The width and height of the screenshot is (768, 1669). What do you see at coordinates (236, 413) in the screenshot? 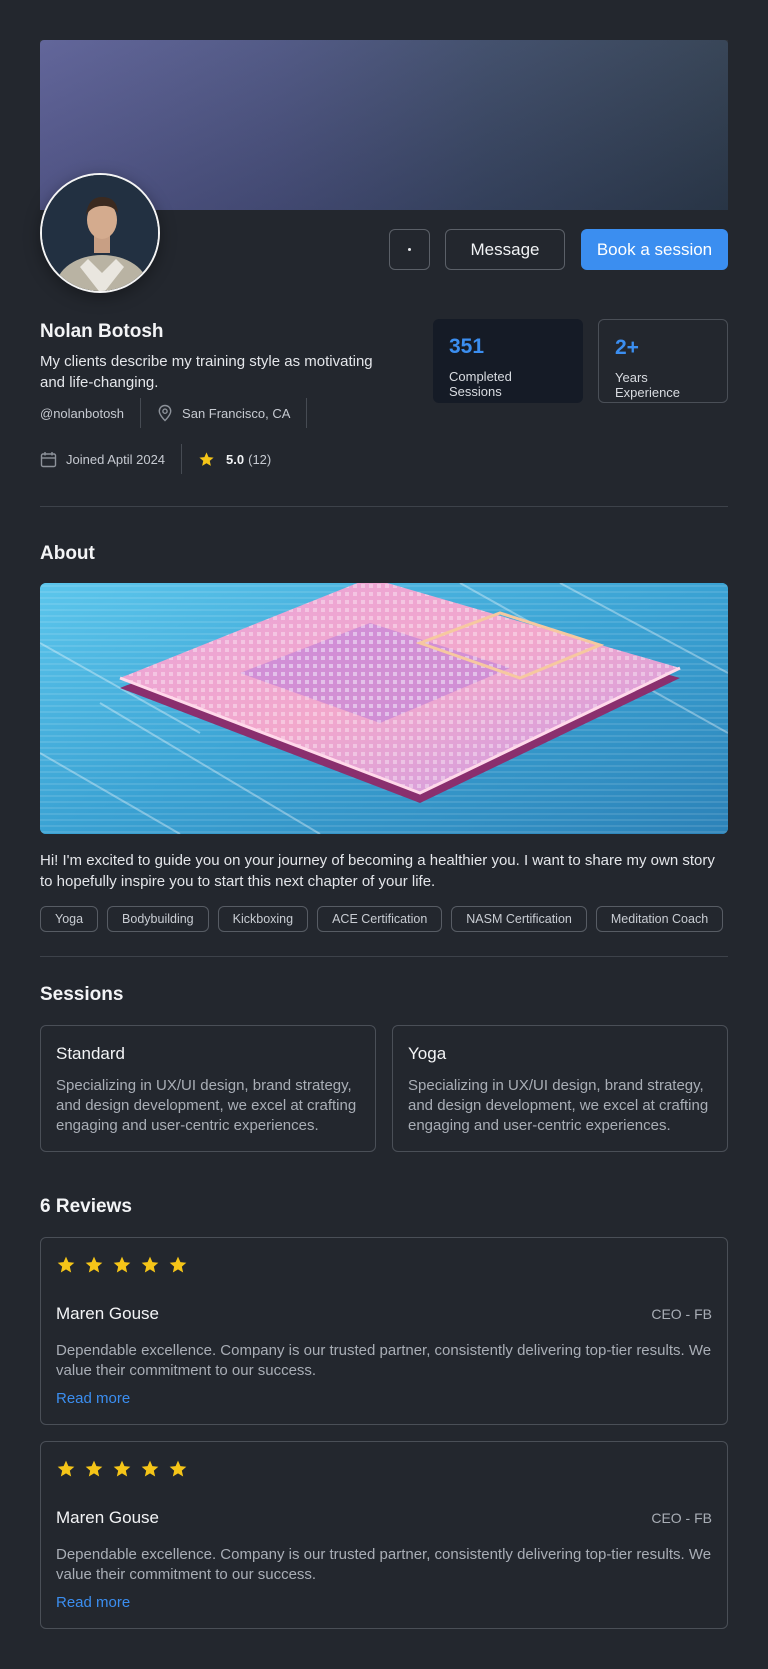
I see `location-text: San Francisco, CA` at bounding box center [236, 413].